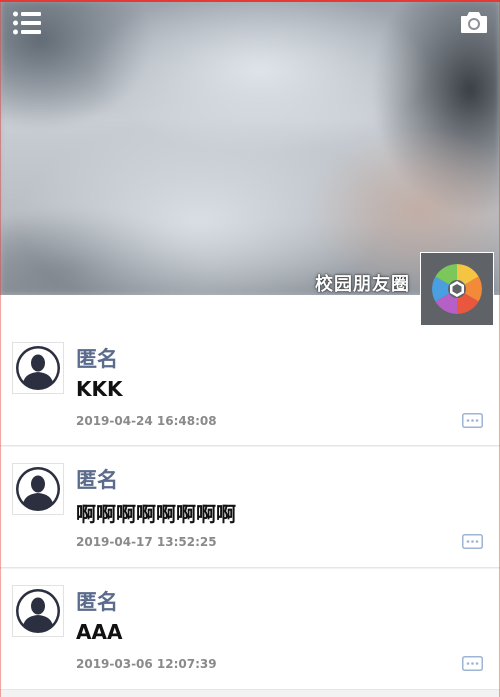 The image size is (500, 697). What do you see at coordinates (0, 348) in the screenshot?
I see `left-accent-line` at bounding box center [0, 348].